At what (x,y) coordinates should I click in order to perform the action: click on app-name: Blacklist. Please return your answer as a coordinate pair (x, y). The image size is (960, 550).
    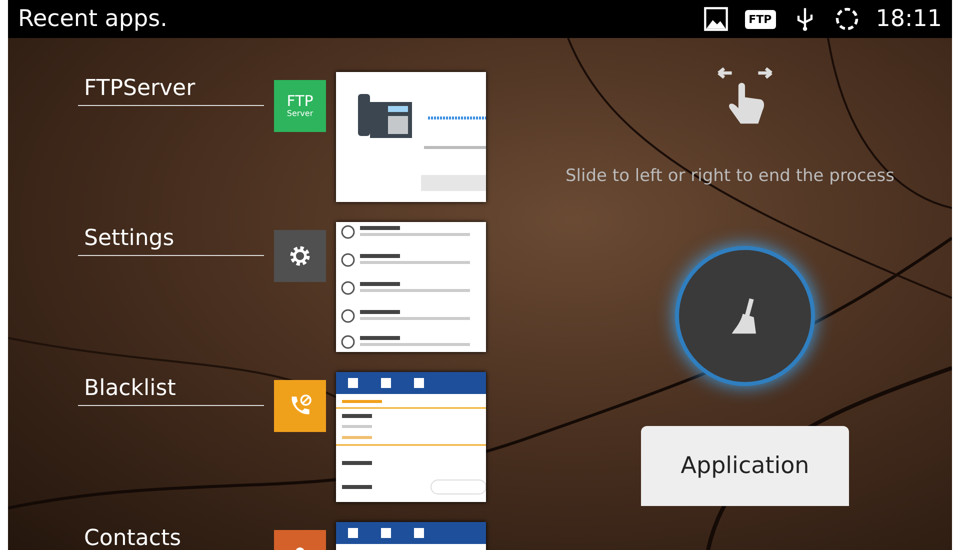
    Looking at the image, I should click on (127, 388).